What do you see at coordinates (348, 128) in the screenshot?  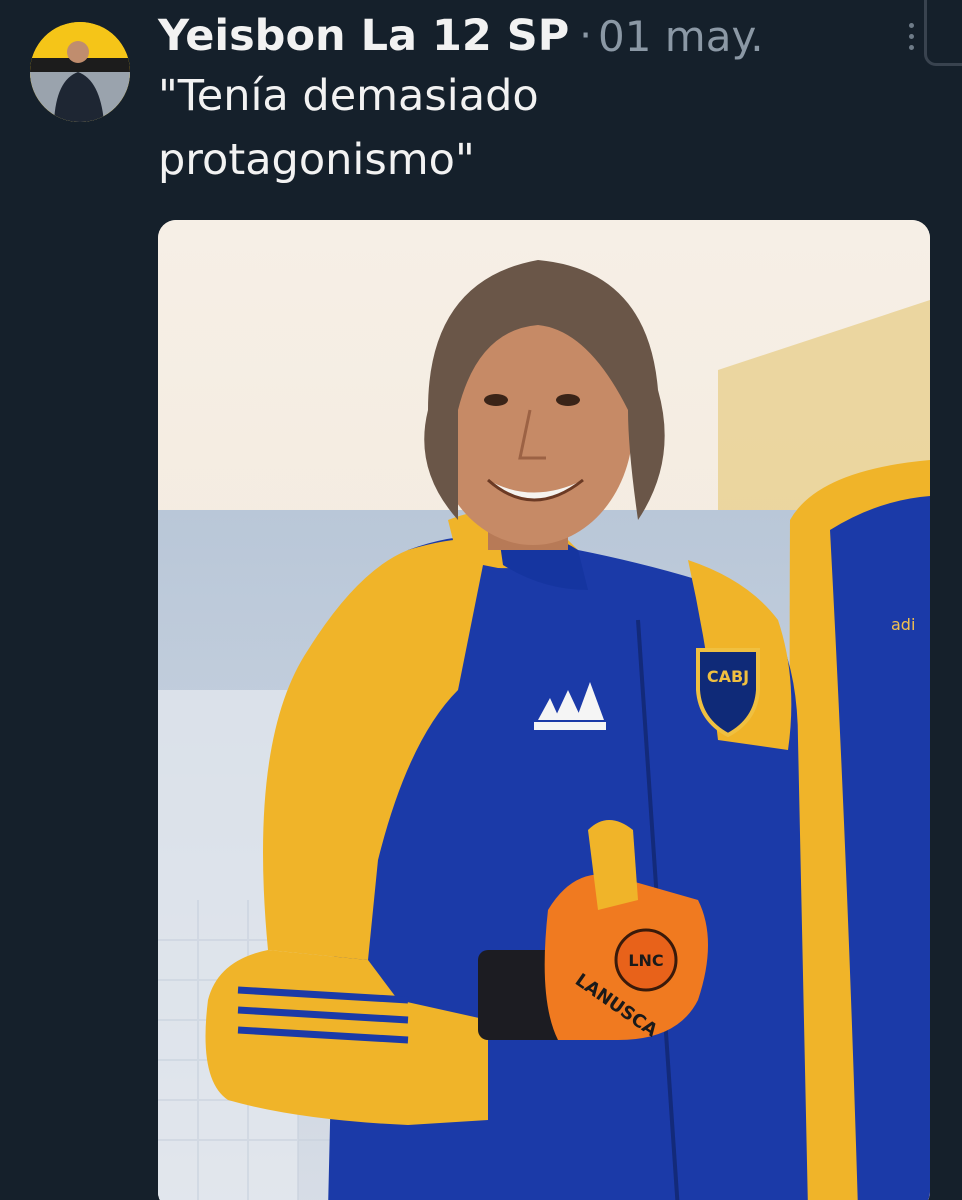 I see `tweet-text: "Tenía demasiado protagonismo"` at bounding box center [348, 128].